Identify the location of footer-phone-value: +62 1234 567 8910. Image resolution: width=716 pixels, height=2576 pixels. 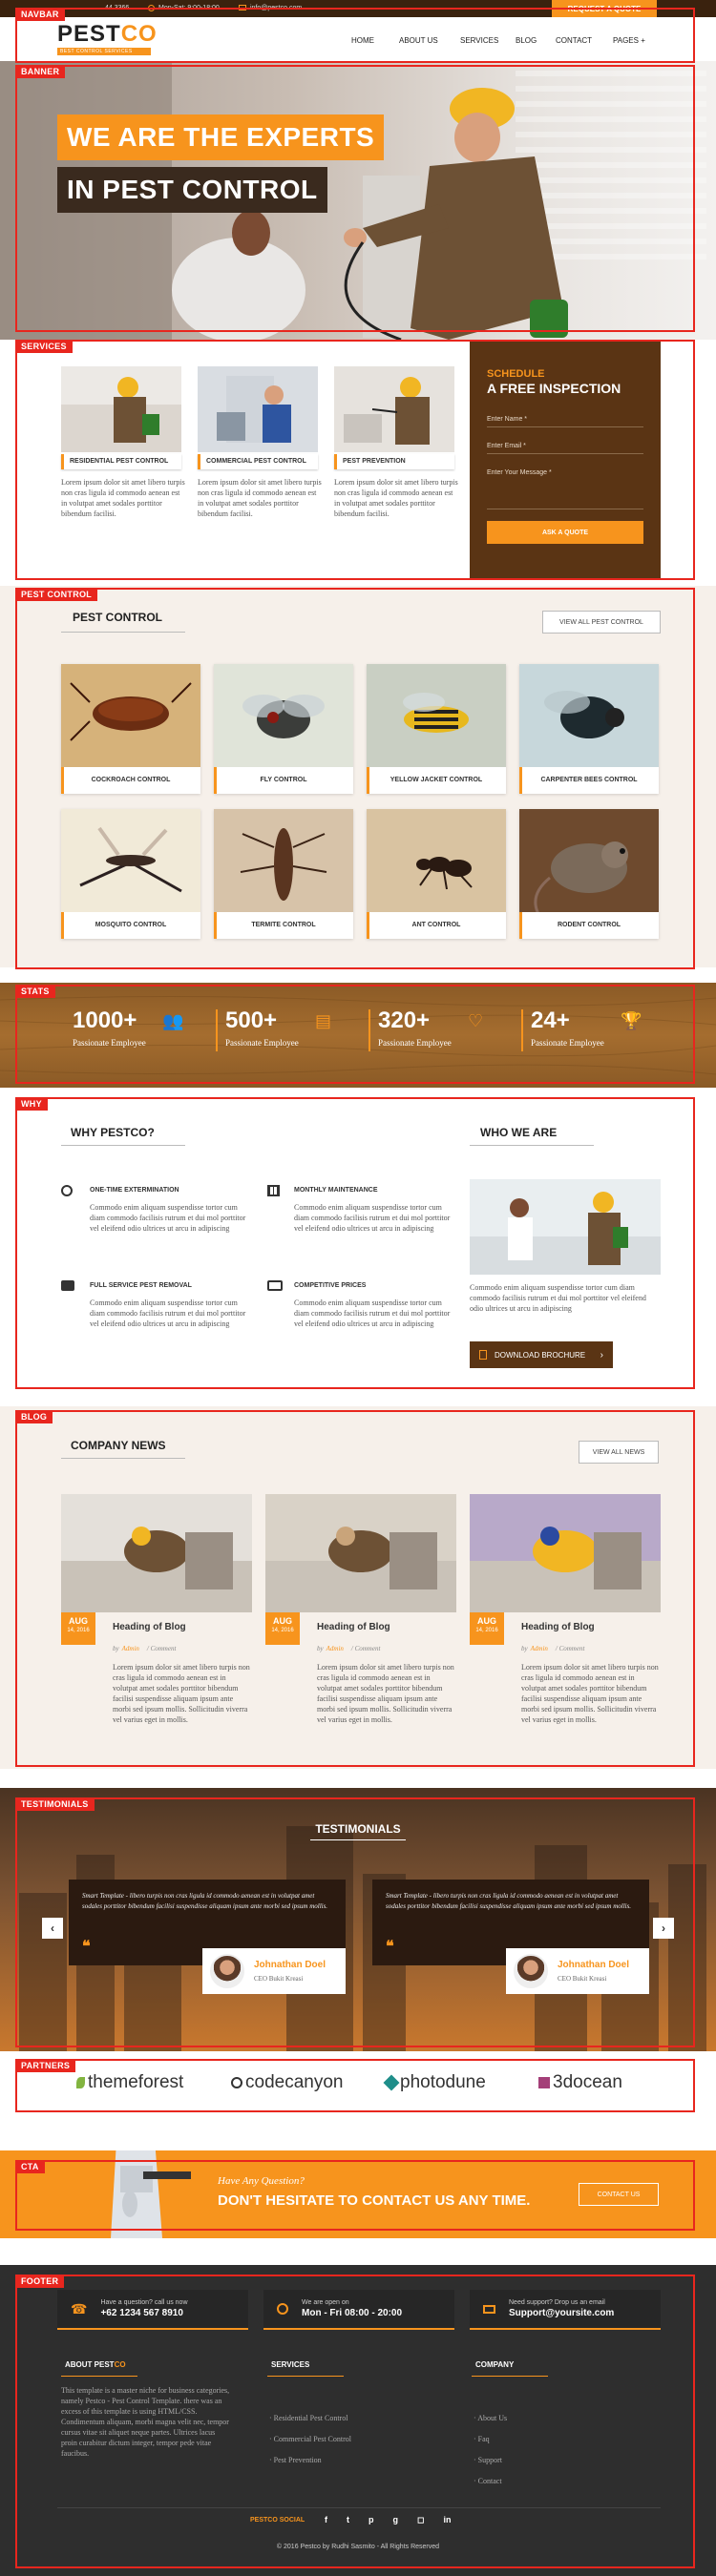
(143, 2313).